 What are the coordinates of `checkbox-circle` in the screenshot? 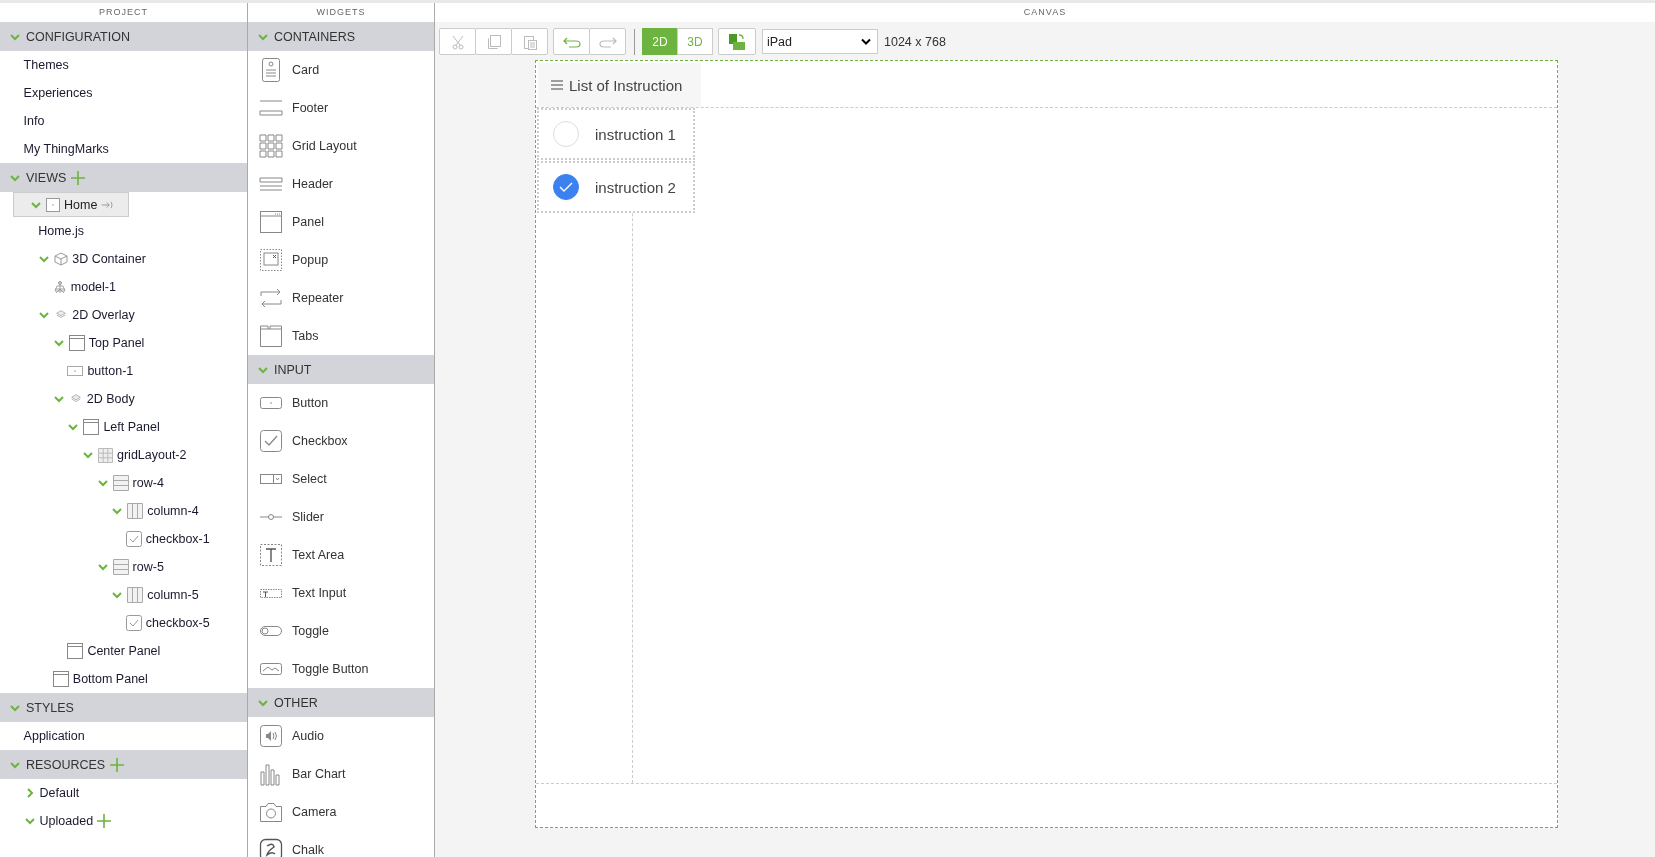 It's located at (566, 187).